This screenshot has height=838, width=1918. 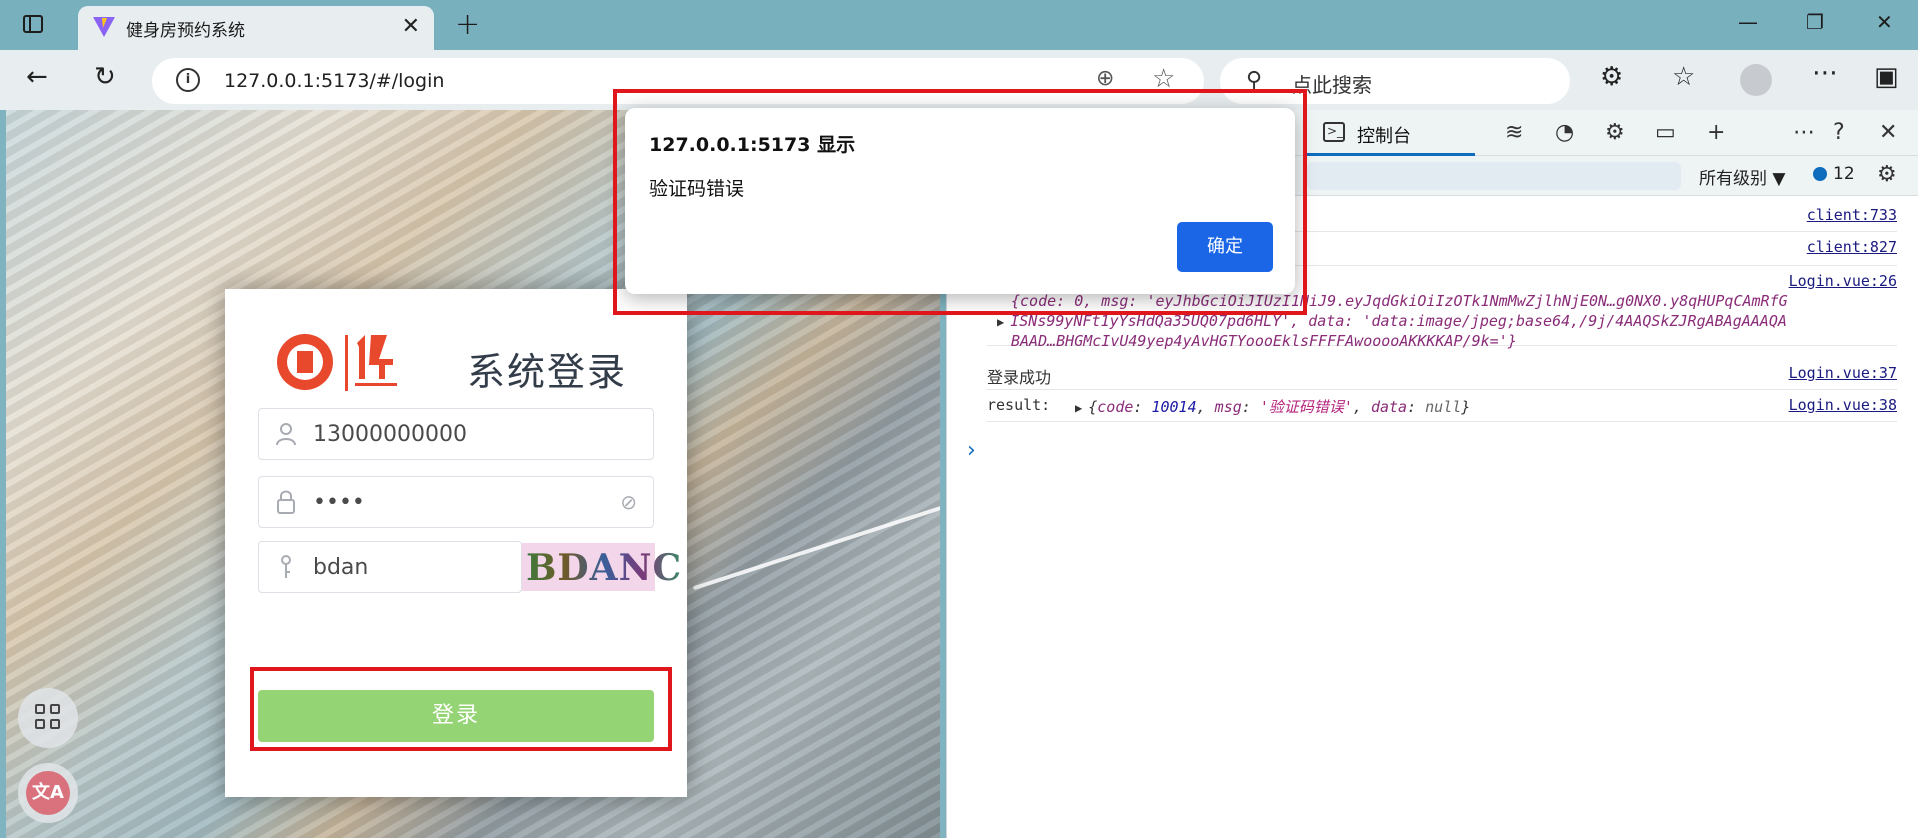 I want to click on favorites-icon: ☆, so click(x=1683, y=77).